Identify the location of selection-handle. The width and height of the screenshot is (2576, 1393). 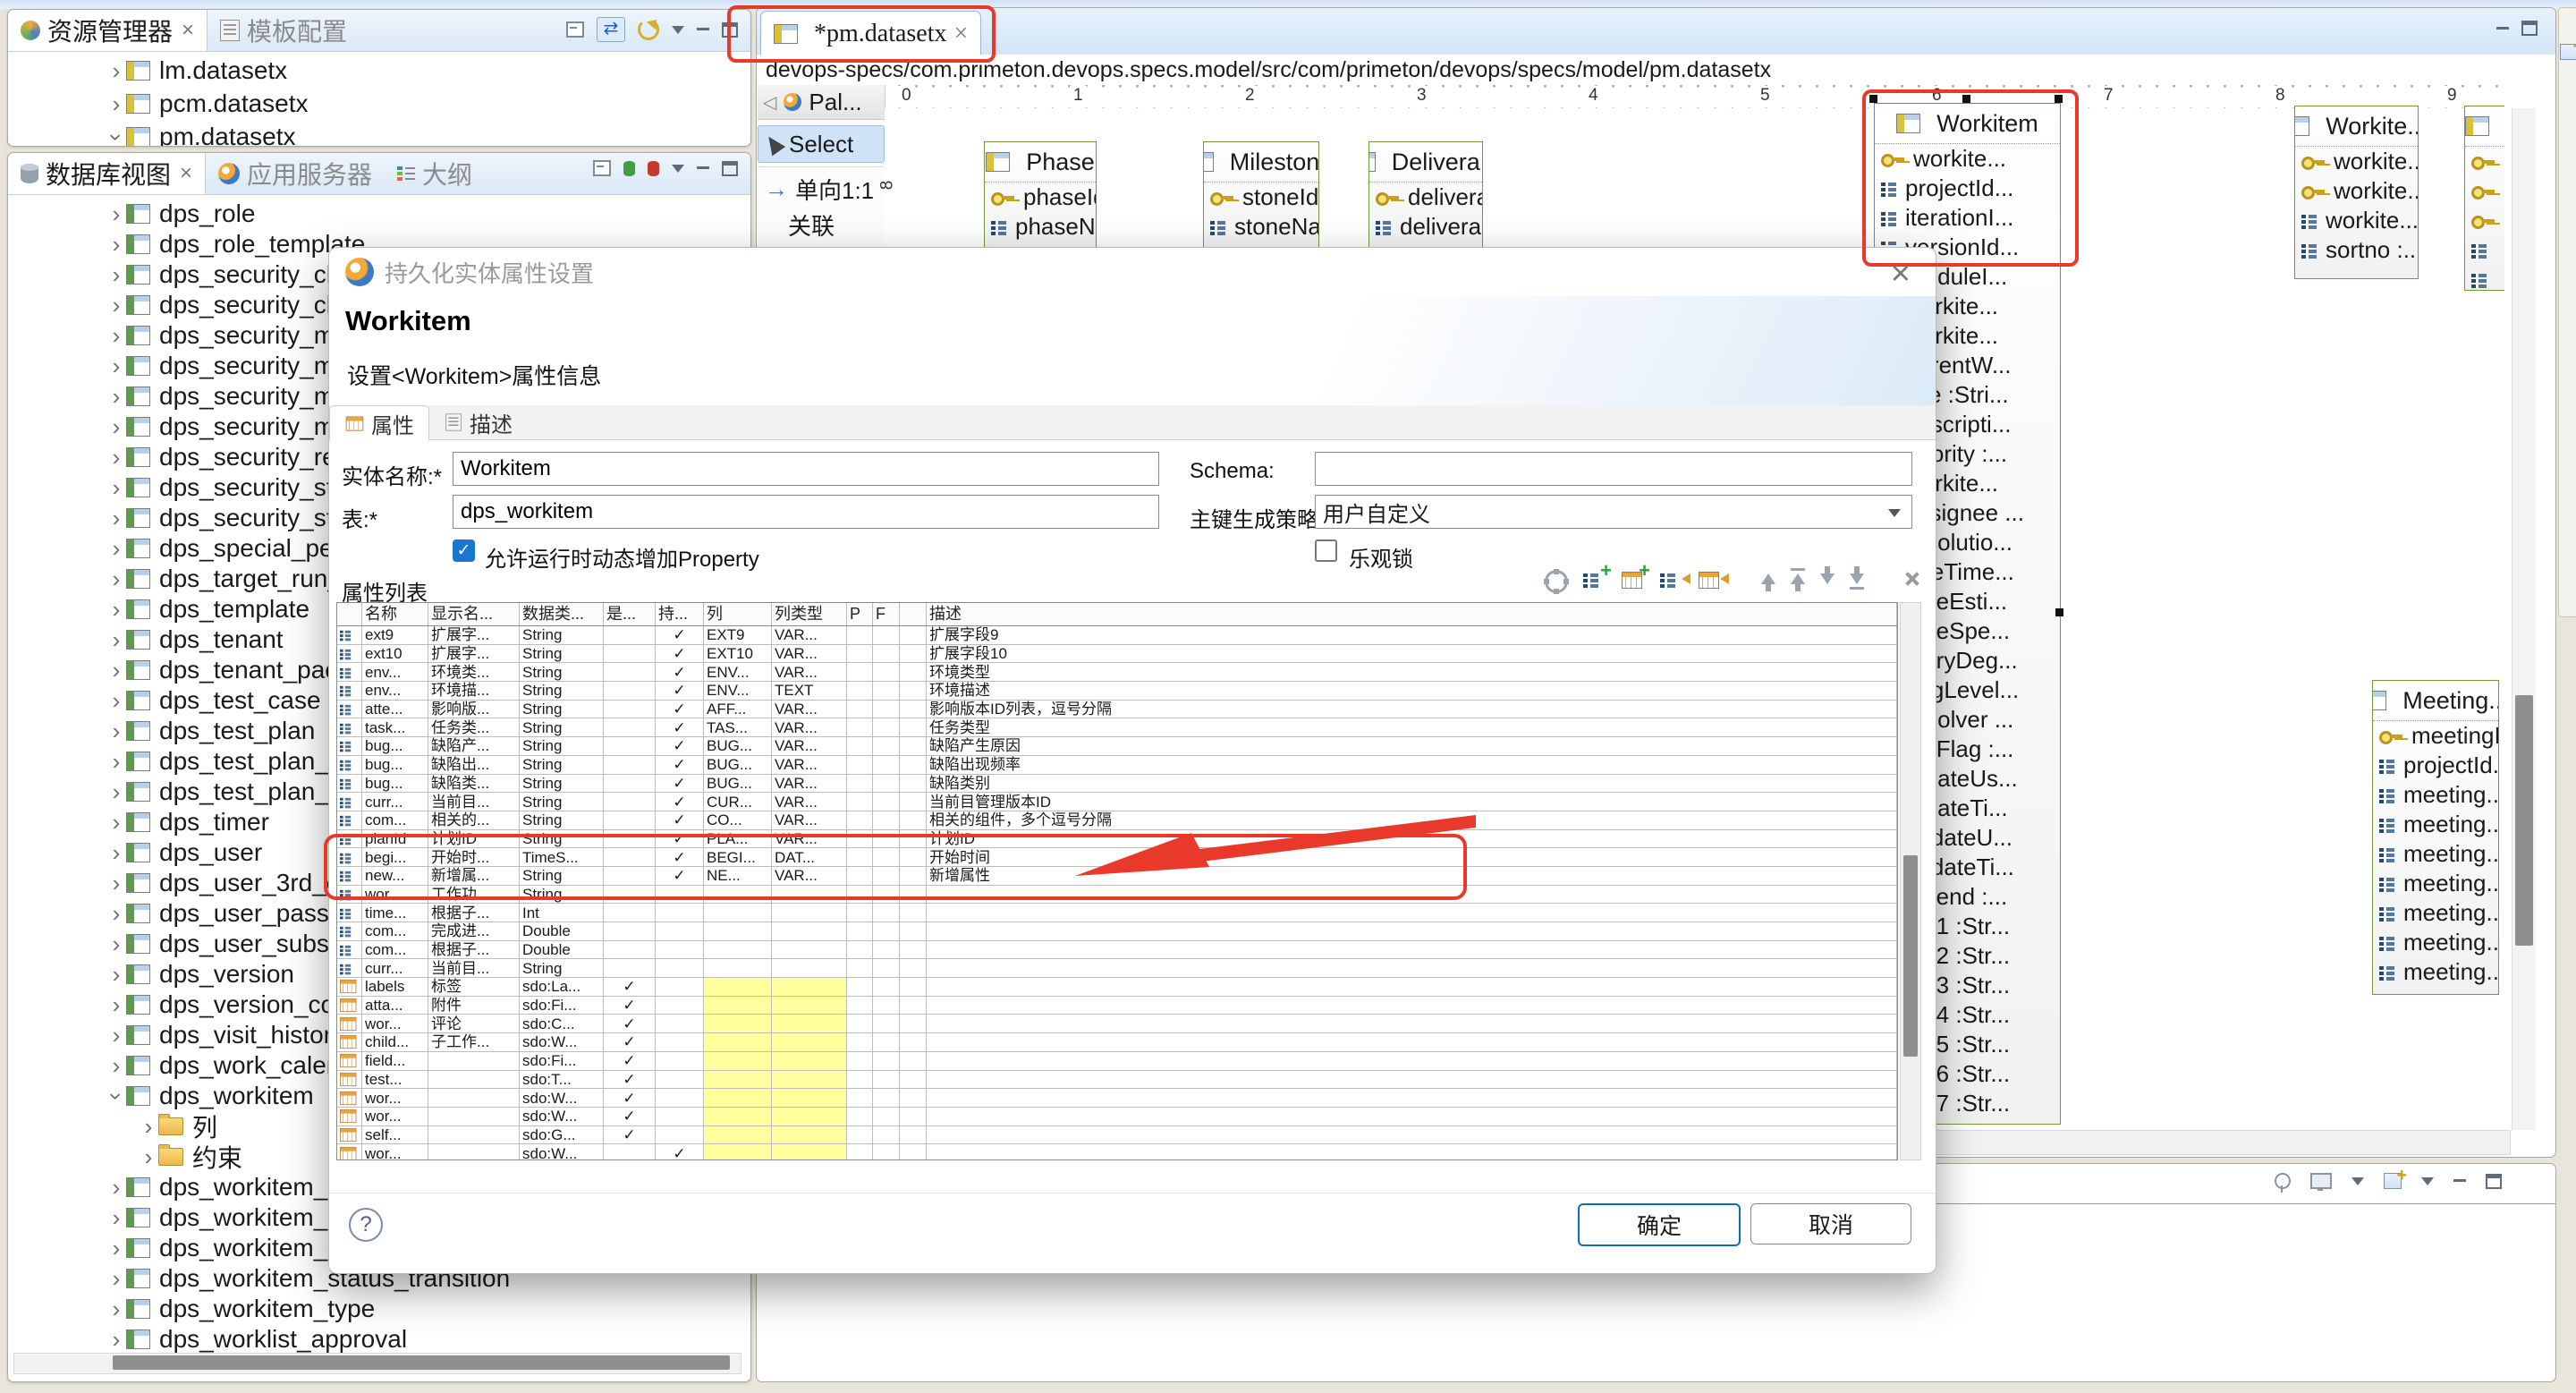
(2059, 612).